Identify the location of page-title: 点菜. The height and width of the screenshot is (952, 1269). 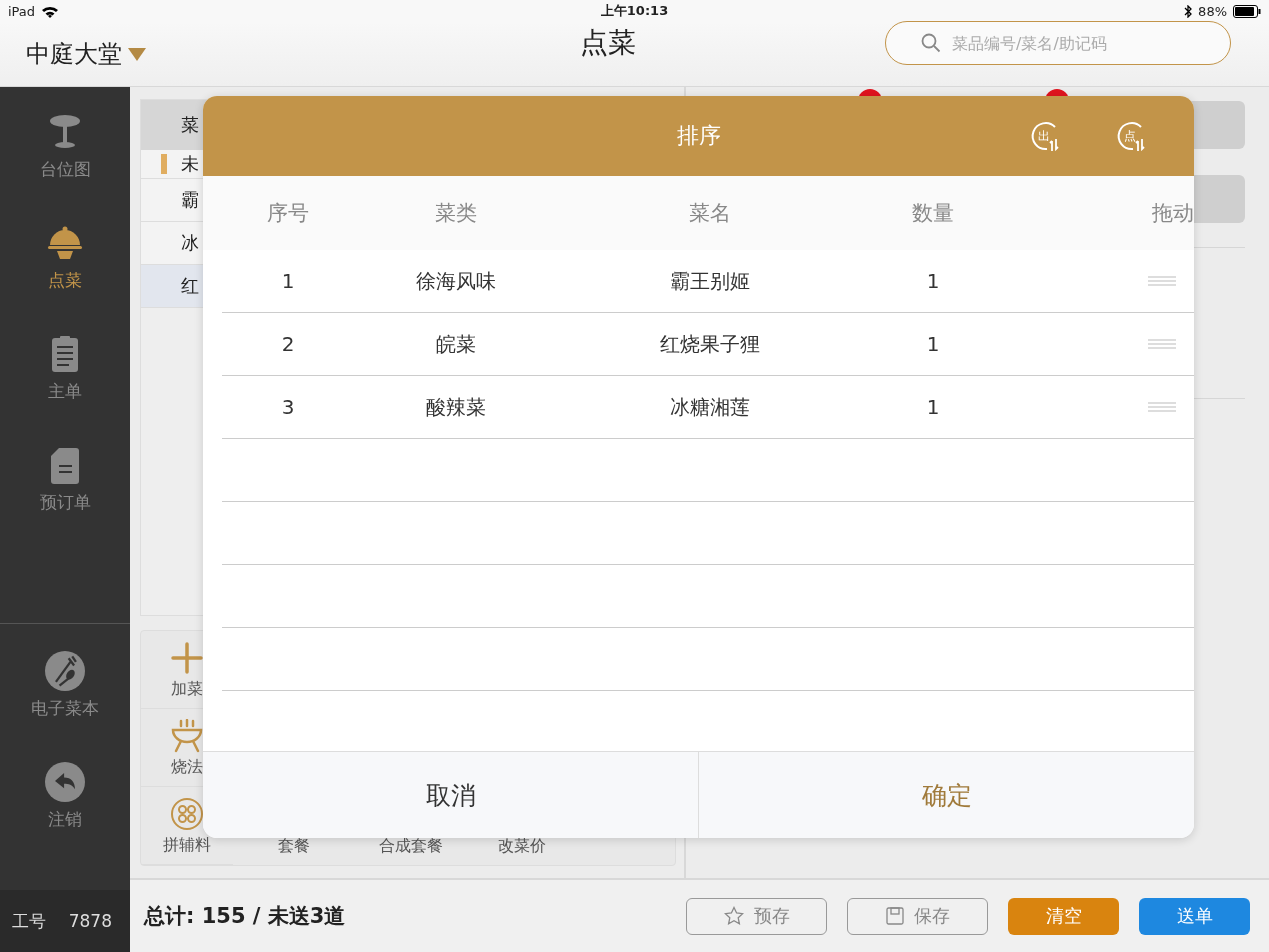
(607, 43).